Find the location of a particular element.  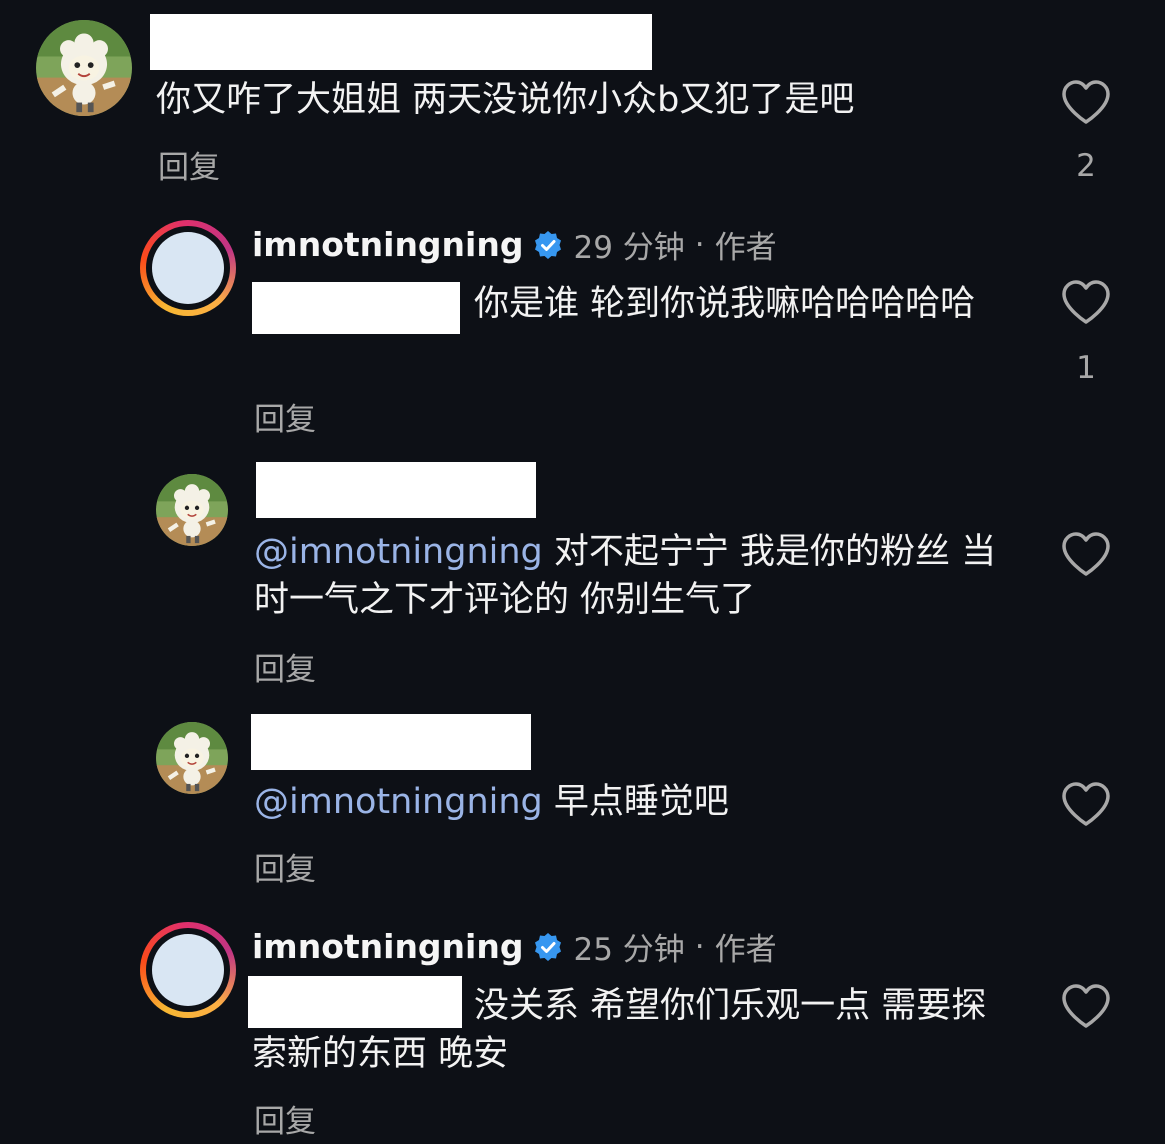

comment-text: 没关系 希望你们乐观一点 需要探索新的东西 晚安 is located at coordinates (632, 1030).